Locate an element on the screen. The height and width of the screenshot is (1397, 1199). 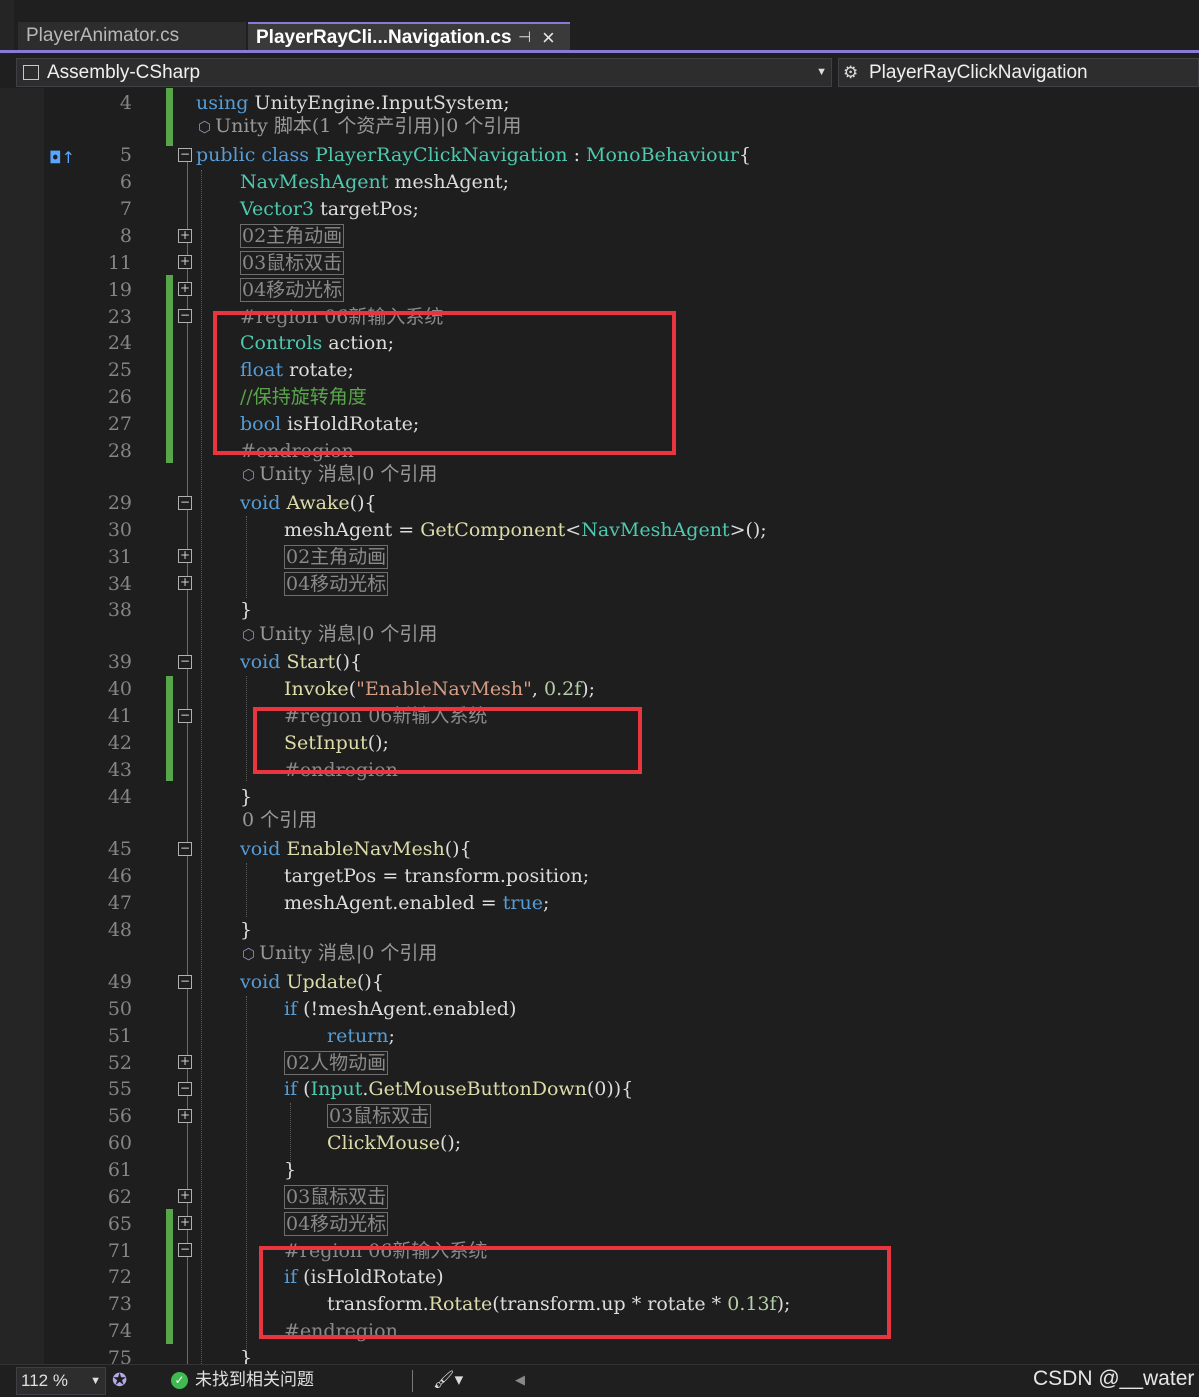
line-number: 25 is located at coordinates (119, 370).